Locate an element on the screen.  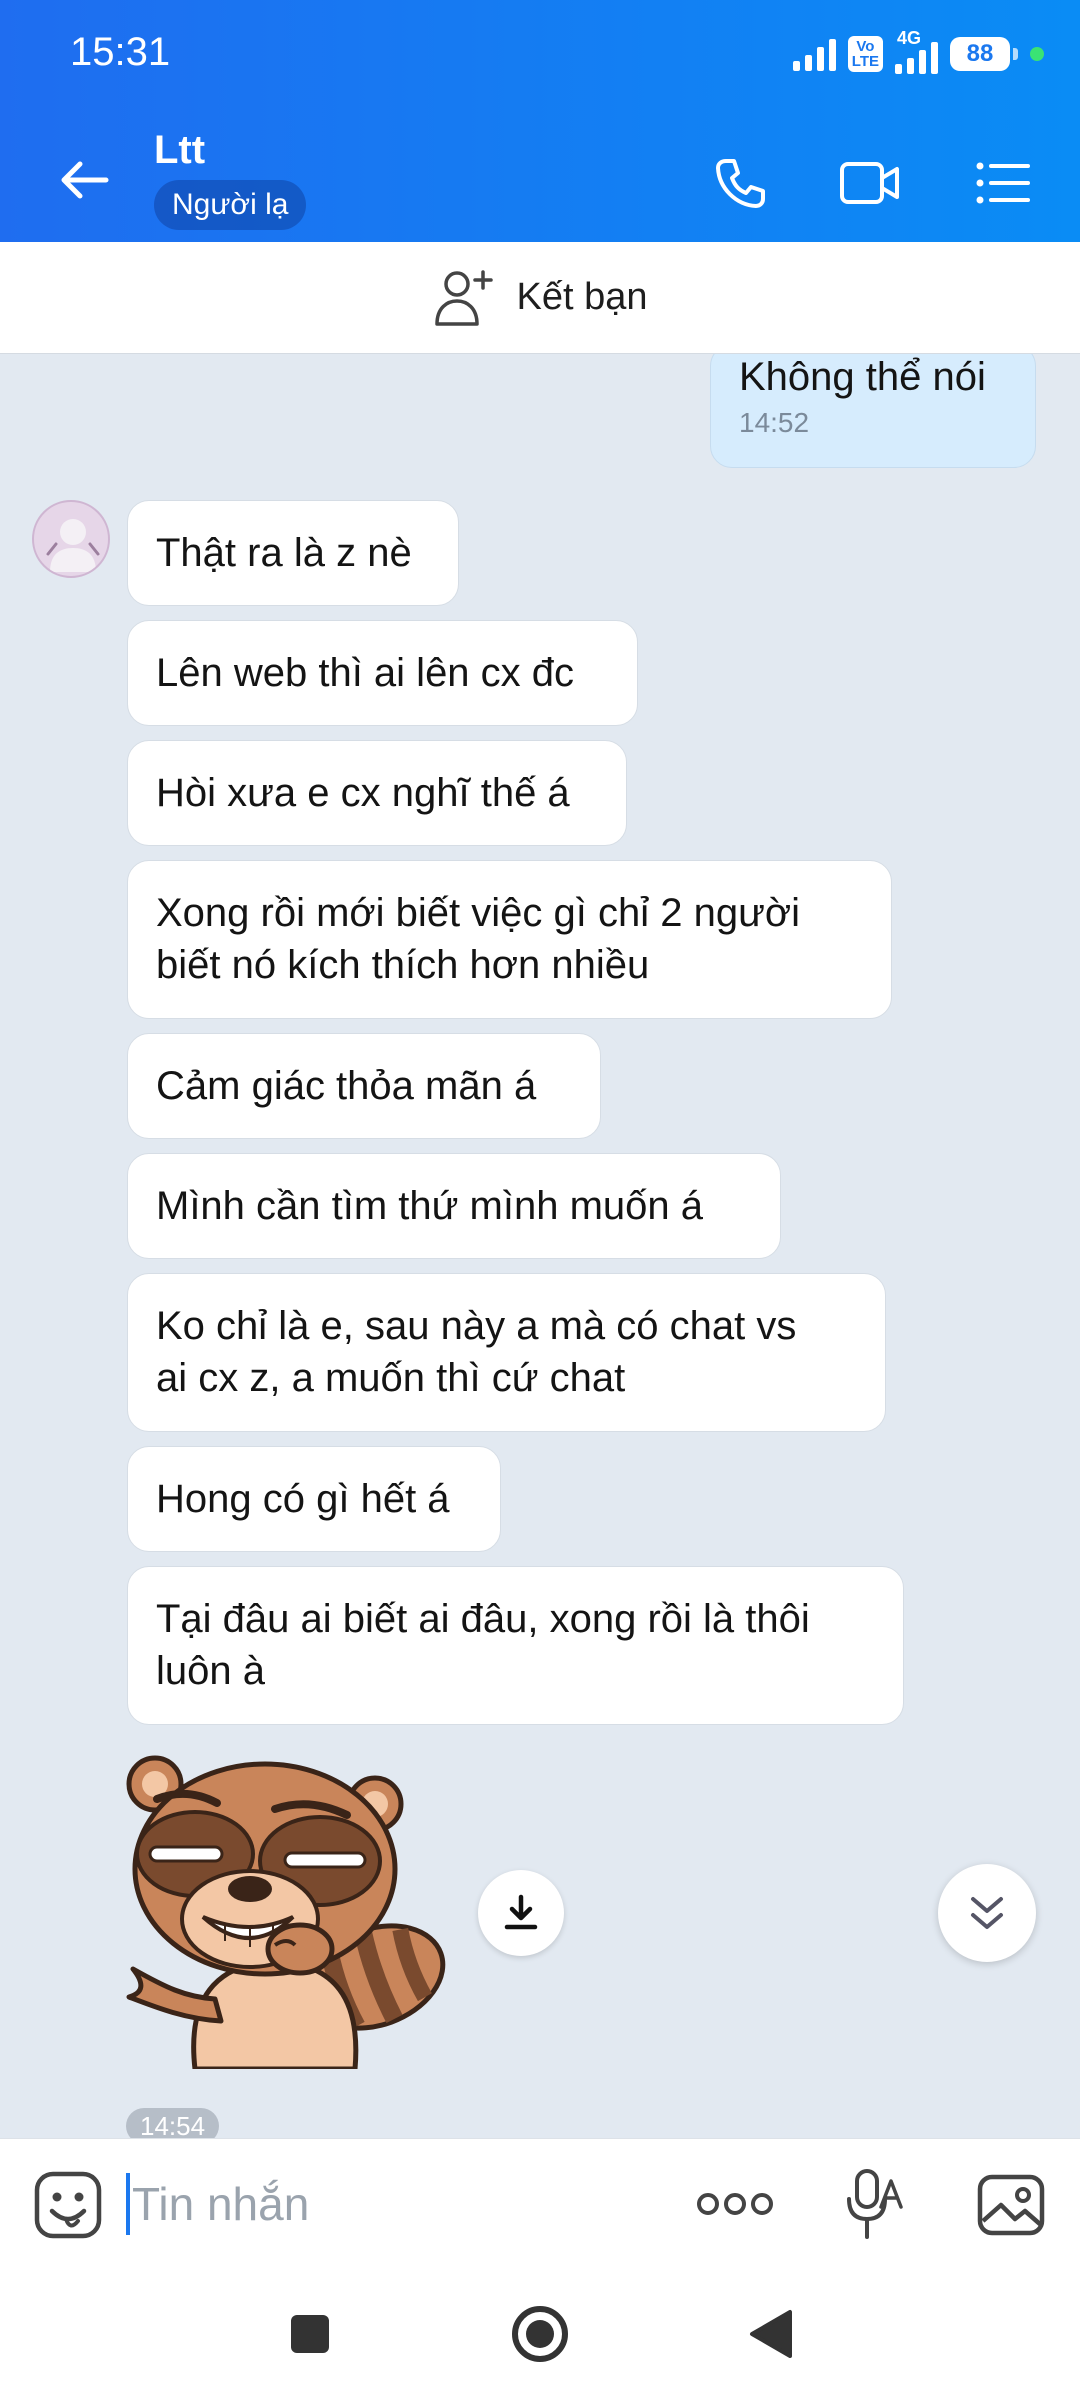
sticker-time: 14:54 is located at coordinates (173, 2123).